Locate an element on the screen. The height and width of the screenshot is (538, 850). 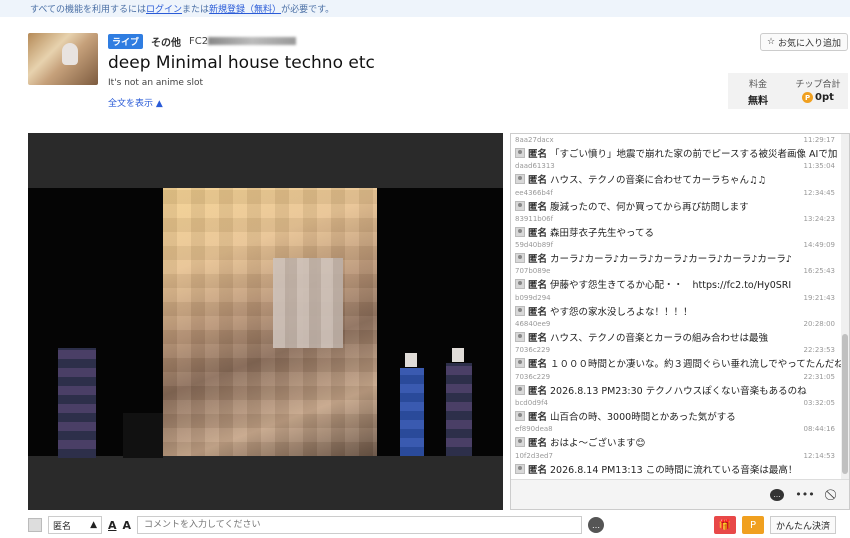
comment-input is located at coordinates (360, 525).